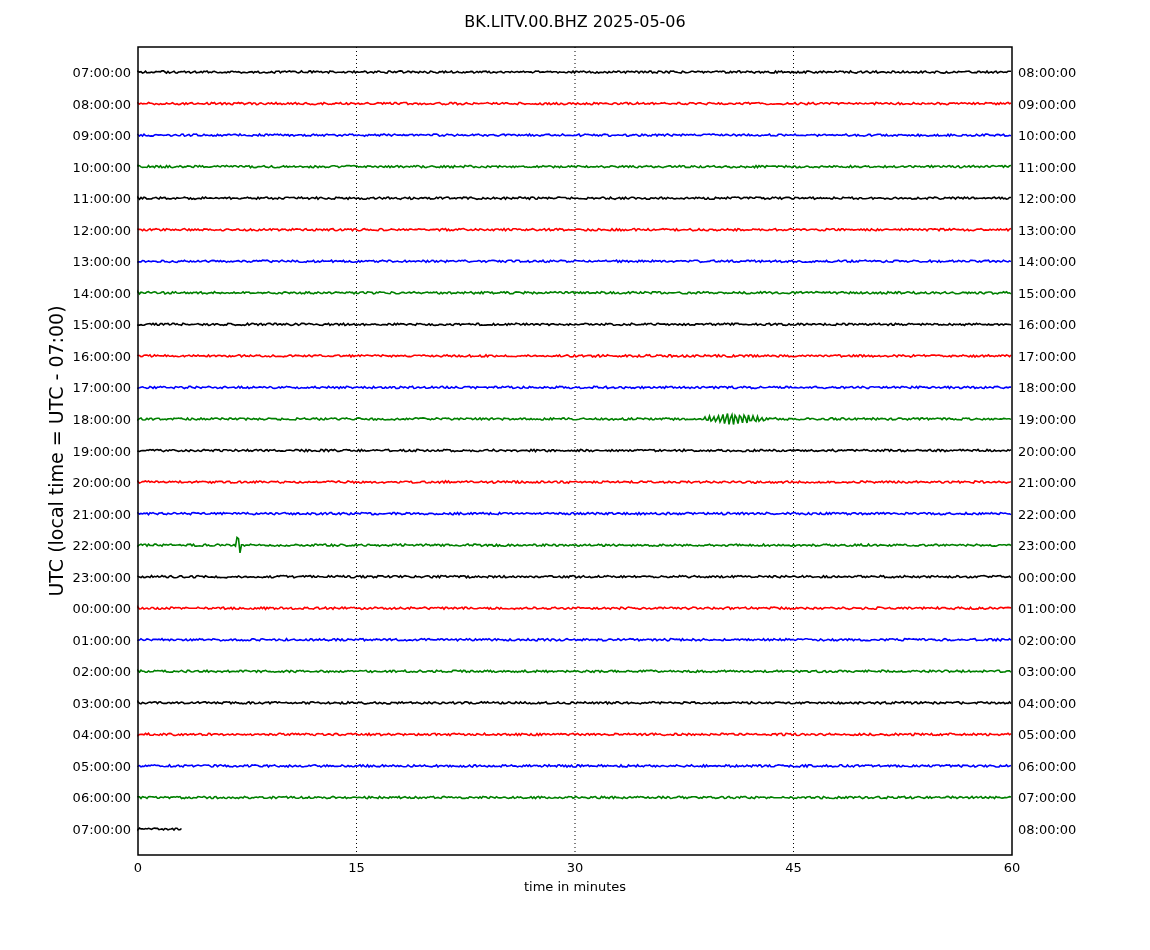 The height and width of the screenshot is (950, 1150). I want to click on x-tick-label: 15, so click(356, 867).